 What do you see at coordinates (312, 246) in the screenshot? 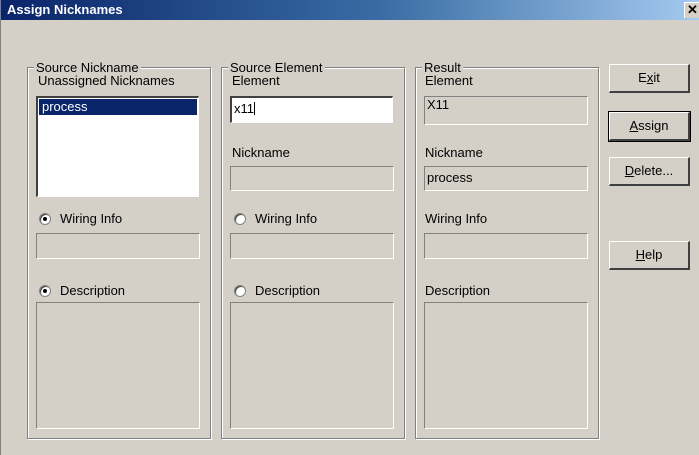
I see `element-wiring-info-field` at bounding box center [312, 246].